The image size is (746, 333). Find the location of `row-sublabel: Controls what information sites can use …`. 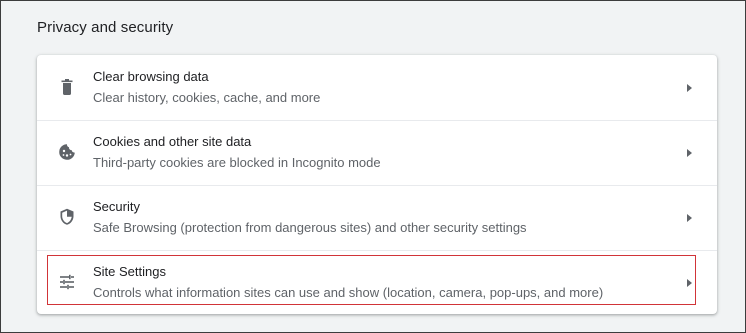

row-sublabel: Controls what information sites can use … is located at coordinates (348, 292).